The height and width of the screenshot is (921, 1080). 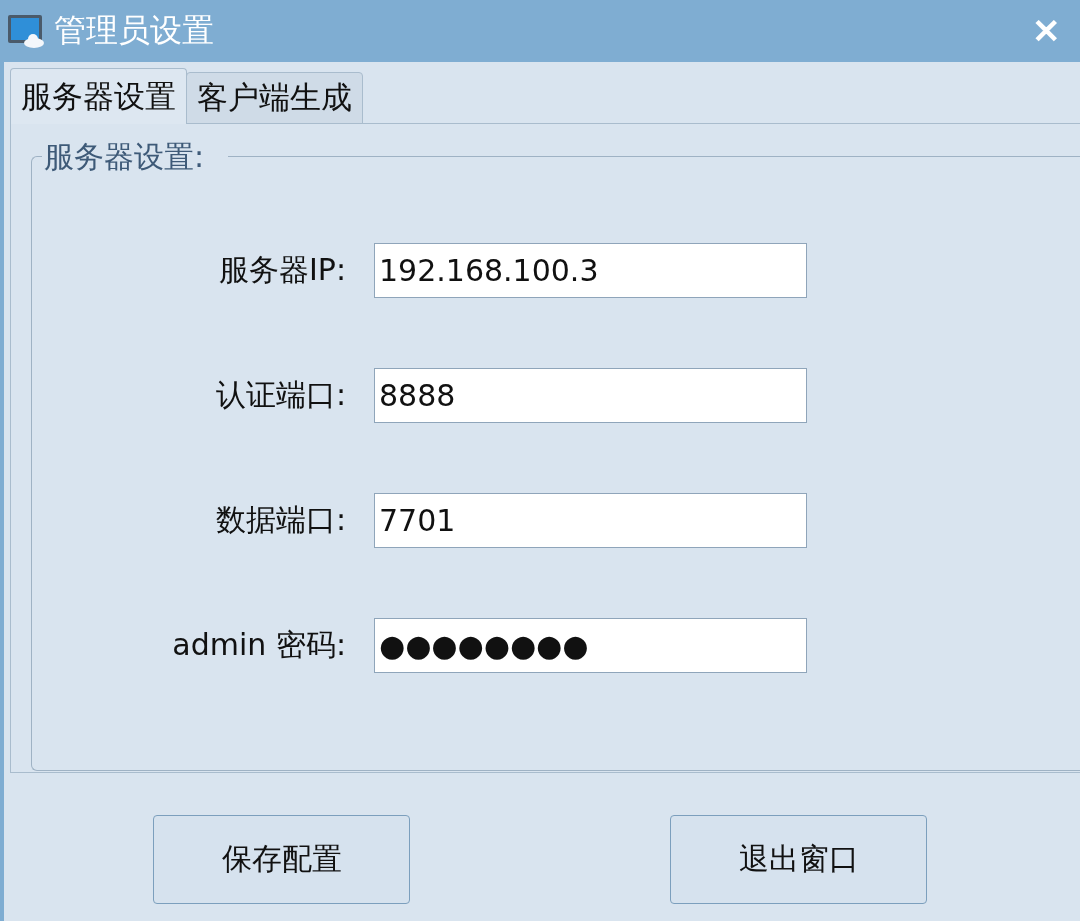 I want to click on input-field: 8888, so click(x=590, y=395).